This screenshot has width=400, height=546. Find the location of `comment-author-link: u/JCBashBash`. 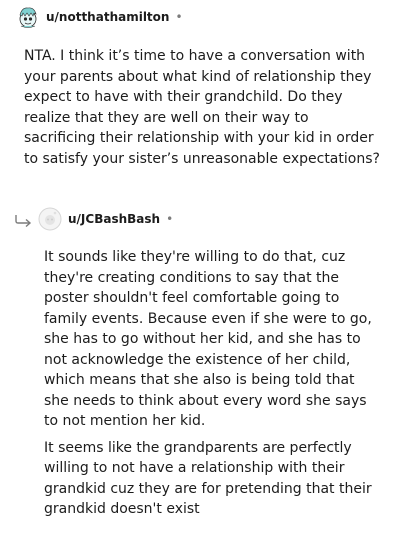

comment-author-link: u/JCBashBash is located at coordinates (114, 219).